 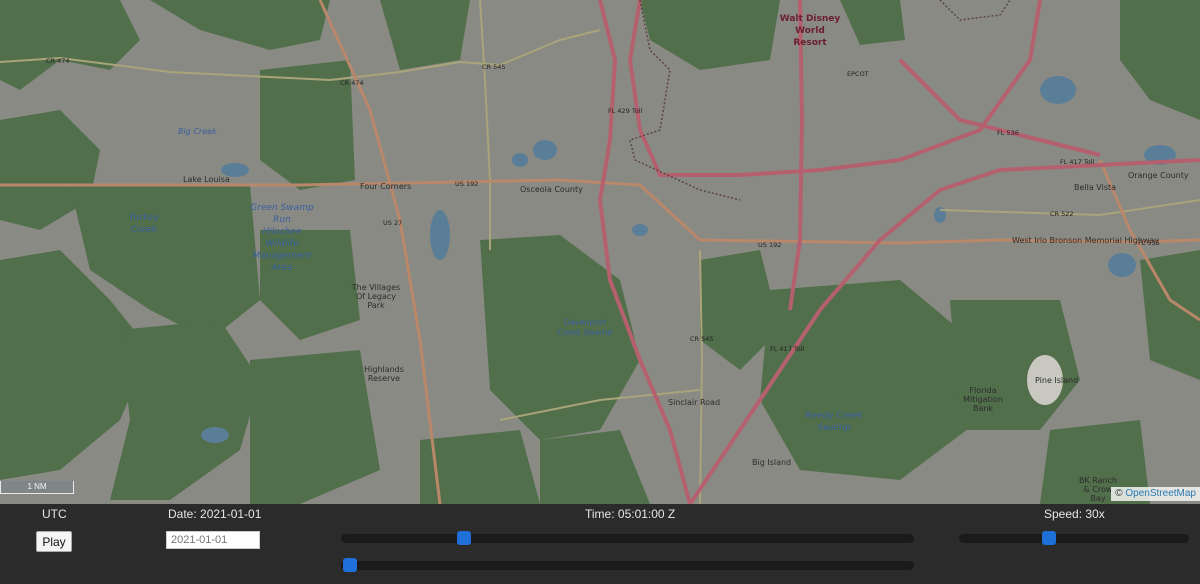 What do you see at coordinates (144, 230) in the screenshot?
I see `label-turkey-2: Creek` at bounding box center [144, 230].